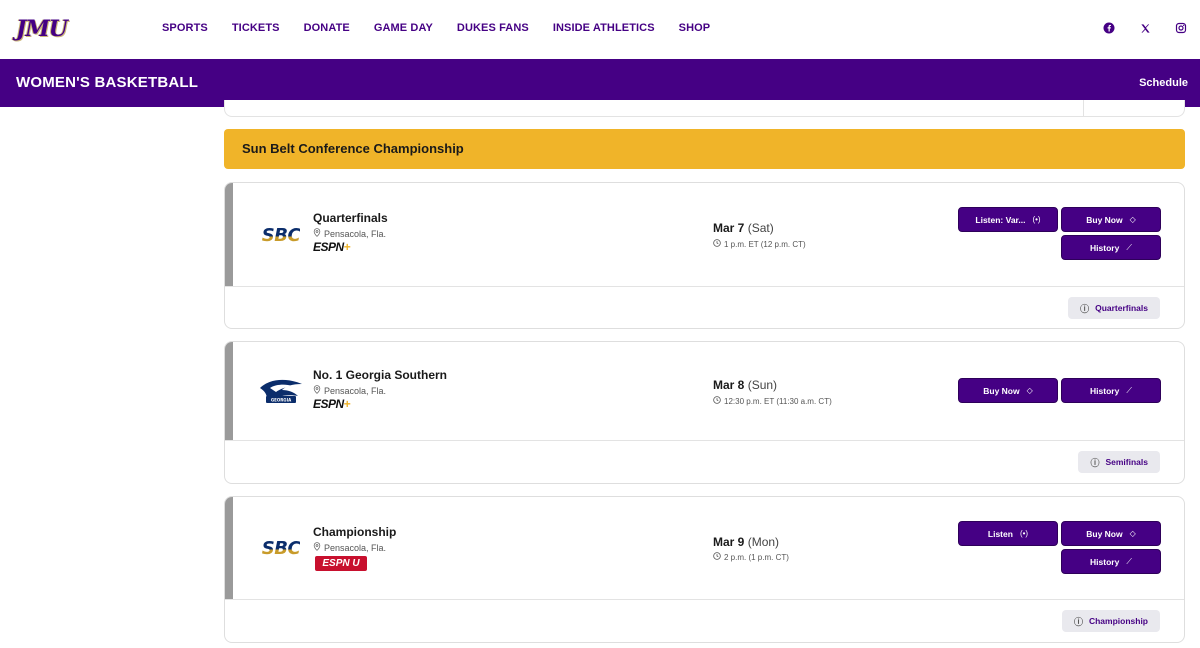 Image resolution: width=1200 pixels, height=648 pixels. What do you see at coordinates (745, 385) in the screenshot?
I see `game-date: Mar 8 (Sun)` at bounding box center [745, 385].